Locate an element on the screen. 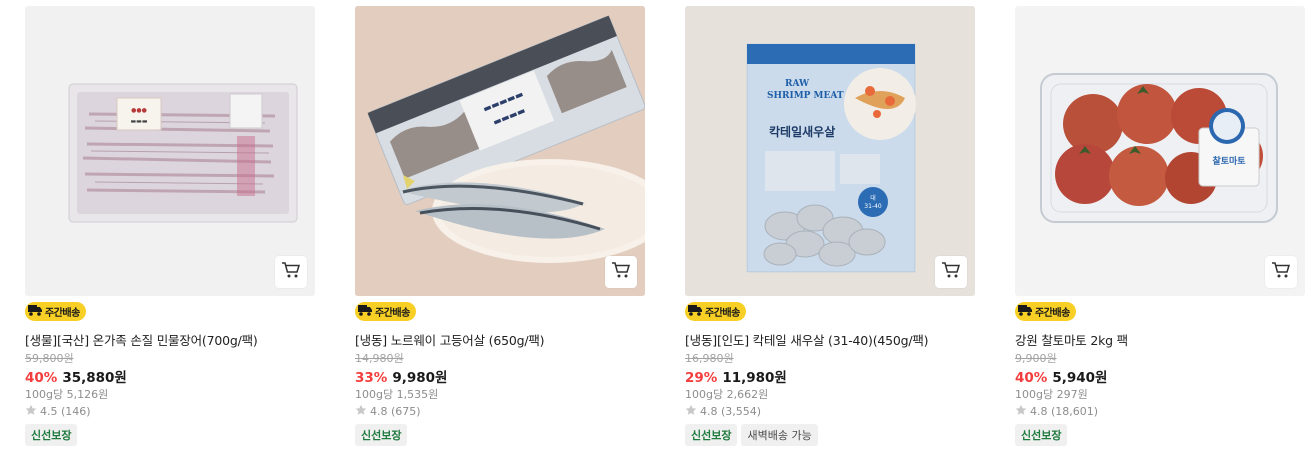 The width and height of the screenshot is (1313, 460). unit-price: 100g당 5,126원 is located at coordinates (67, 394).